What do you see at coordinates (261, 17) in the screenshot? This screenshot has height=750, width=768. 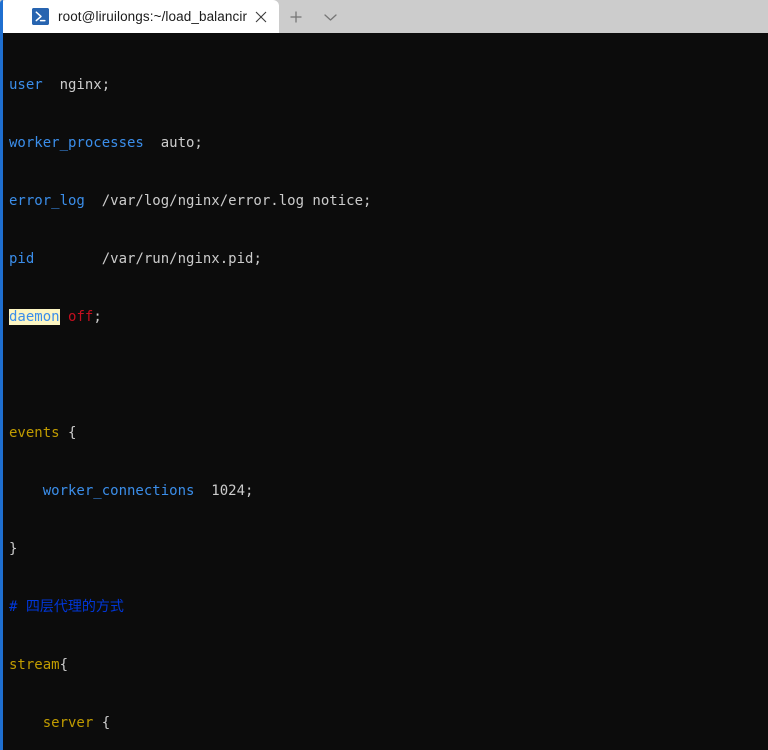 I see `close-icon` at bounding box center [261, 17].